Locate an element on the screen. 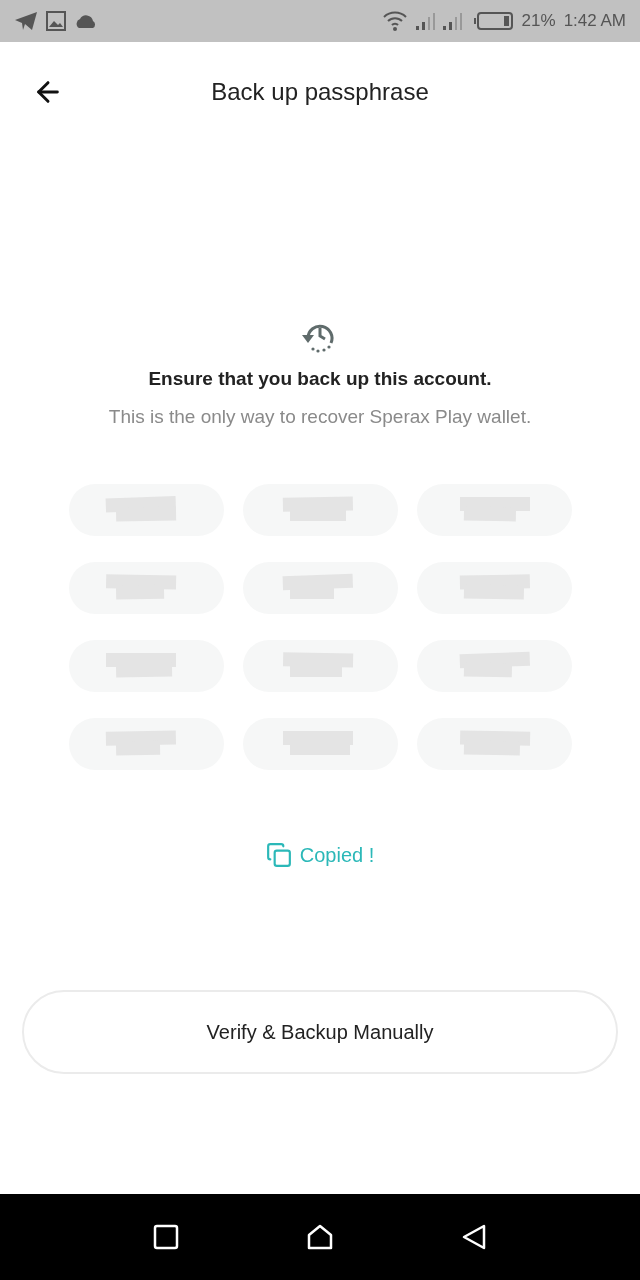 The width and height of the screenshot is (640, 1280). image-icon is located at coordinates (56, 21).